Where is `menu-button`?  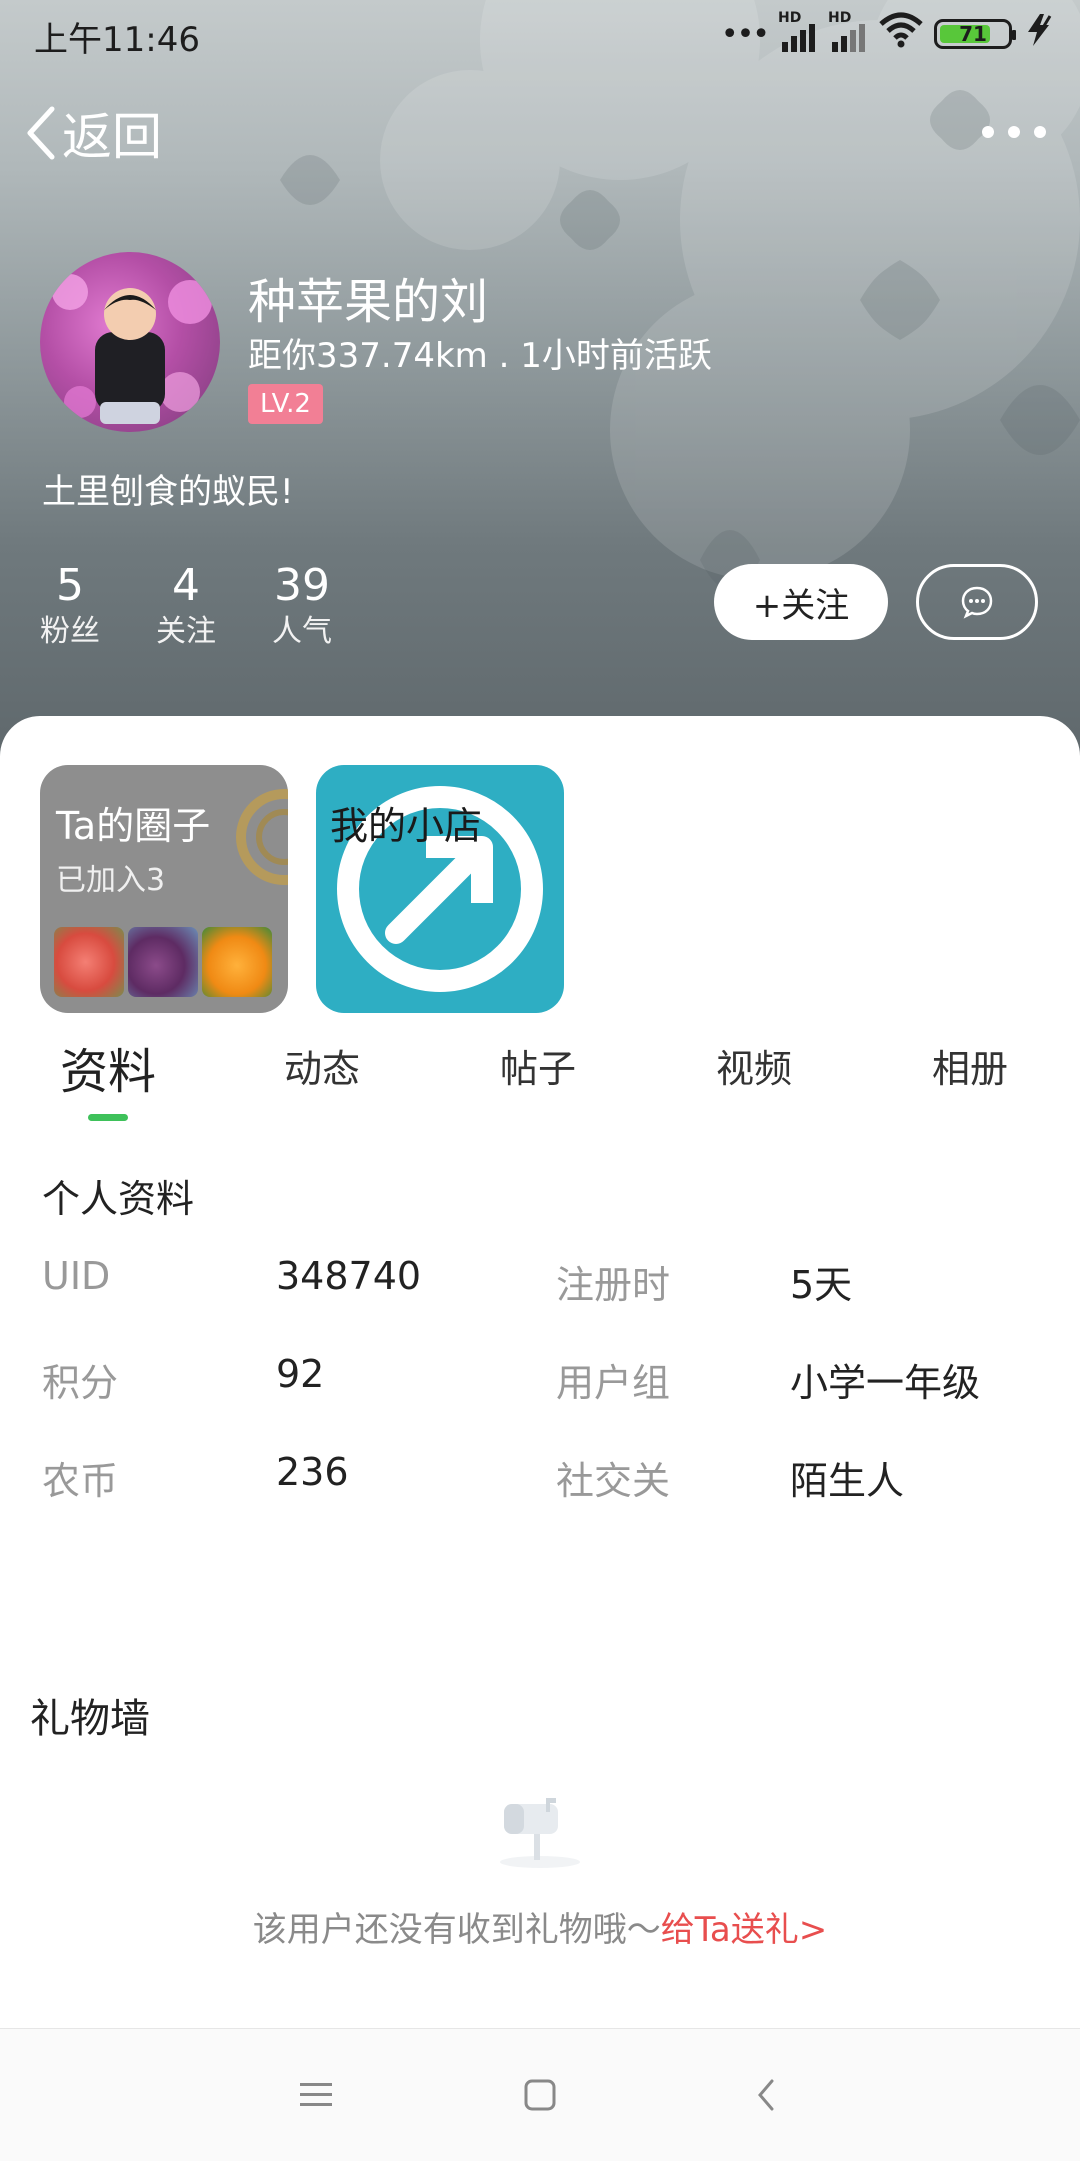
menu-button is located at coordinates (316, 2095).